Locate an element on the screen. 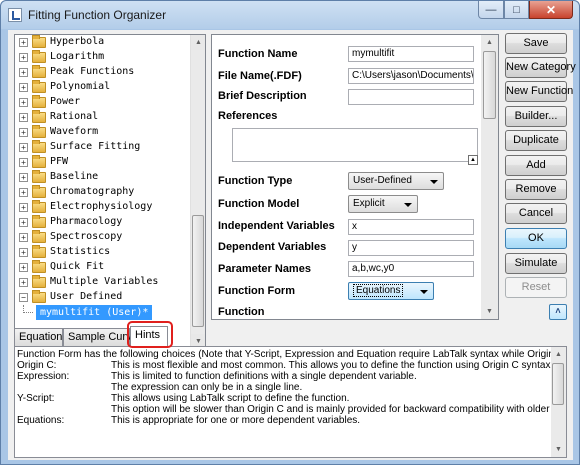  duplicate-button: Duplicate is located at coordinates (536, 140).